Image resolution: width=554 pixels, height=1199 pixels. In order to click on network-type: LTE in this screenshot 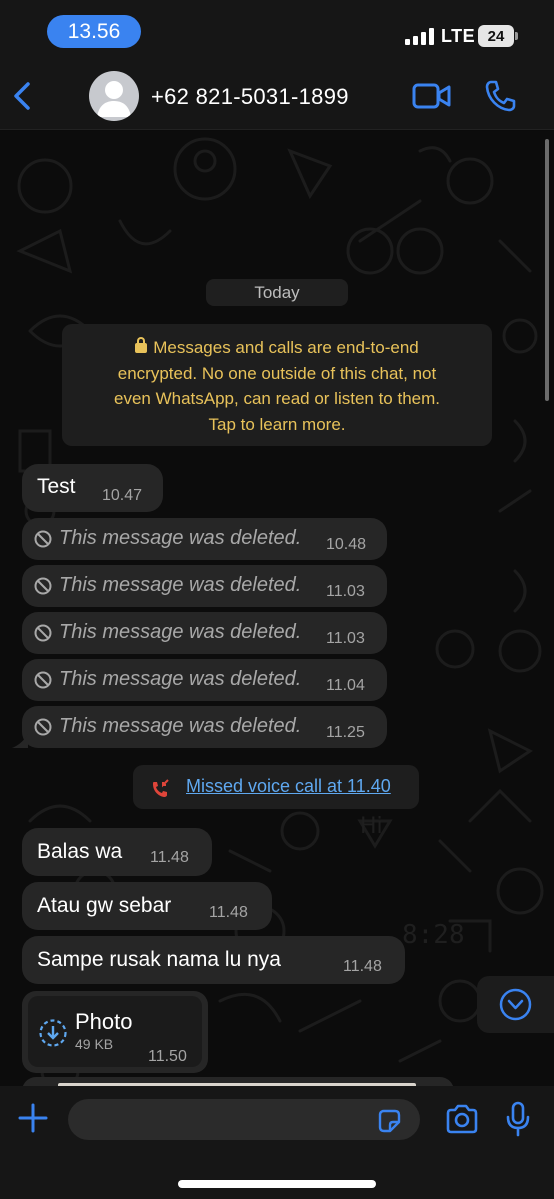, I will do `click(458, 36)`.